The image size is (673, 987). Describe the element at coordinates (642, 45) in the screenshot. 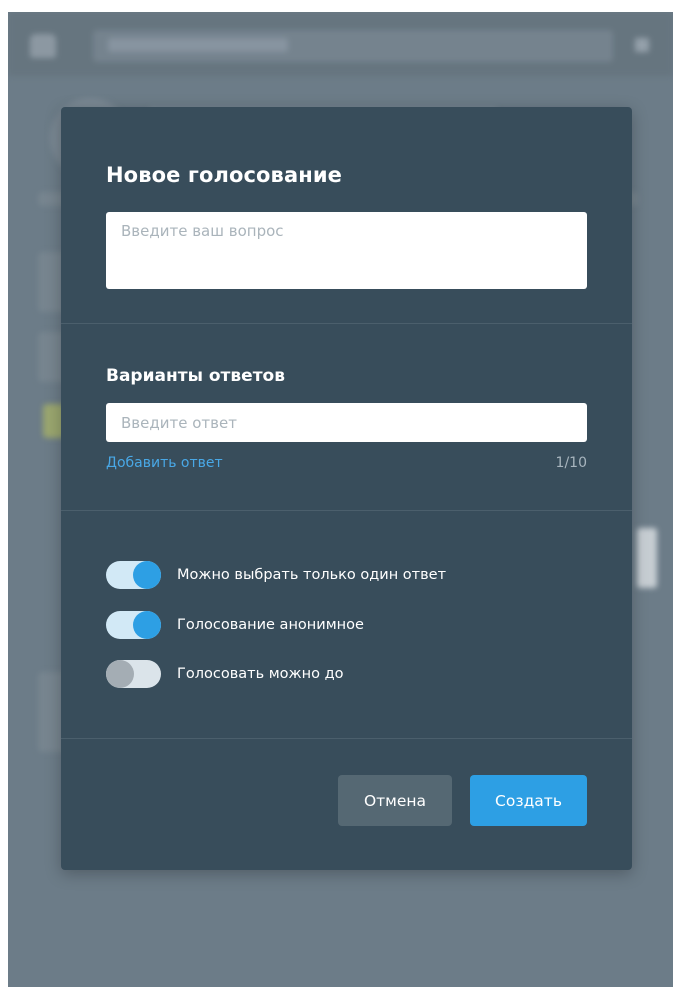

I see `close-icon` at that location.